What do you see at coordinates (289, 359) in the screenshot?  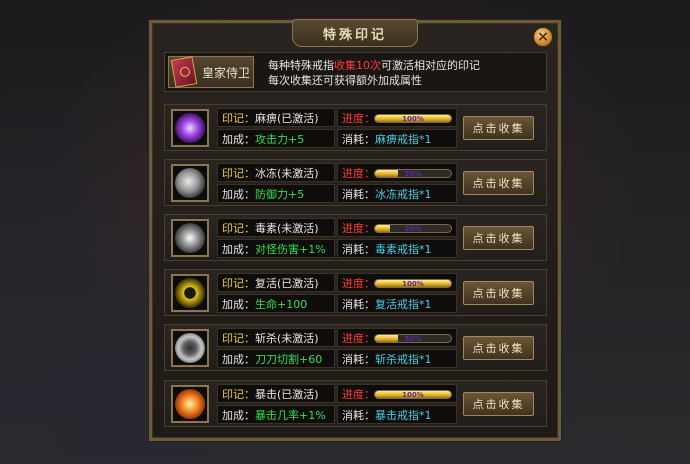 I see `bonus-value: 刀刀切割+60` at bounding box center [289, 359].